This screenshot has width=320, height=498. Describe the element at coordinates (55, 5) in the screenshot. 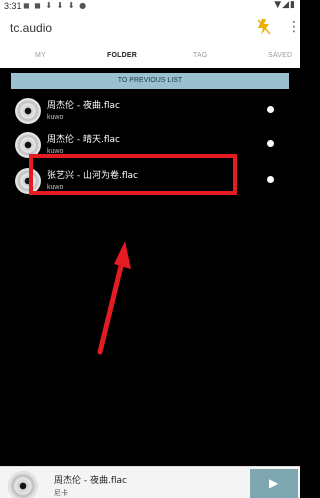

I see `notification-icons: ◼ ◼ ⬇ ⬇ ⬇ ●` at that location.